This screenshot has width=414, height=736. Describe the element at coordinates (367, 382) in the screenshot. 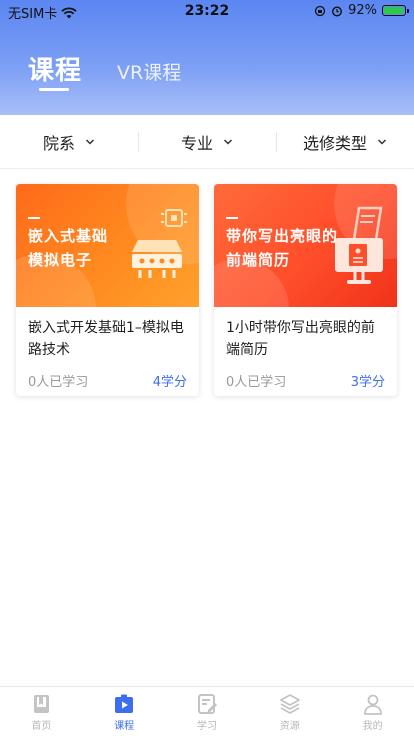

I see `credit-badge: 3学分` at that location.